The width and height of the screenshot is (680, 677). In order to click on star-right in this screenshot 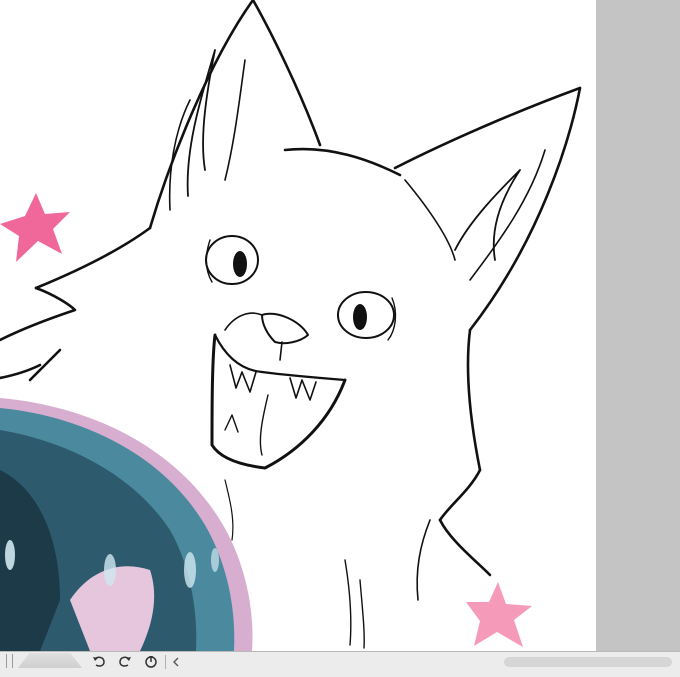, I will do `click(499, 614)`.